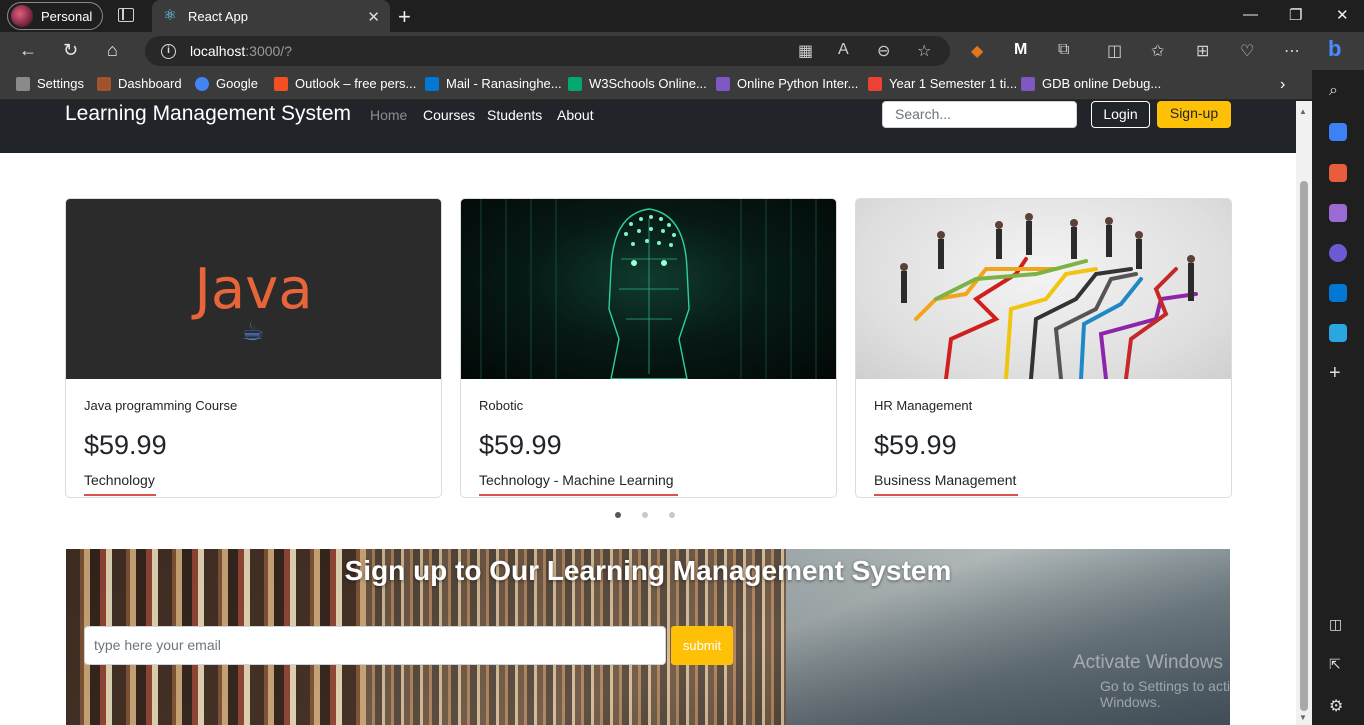  I want to click on metamask-icon: ◆, so click(977, 51).